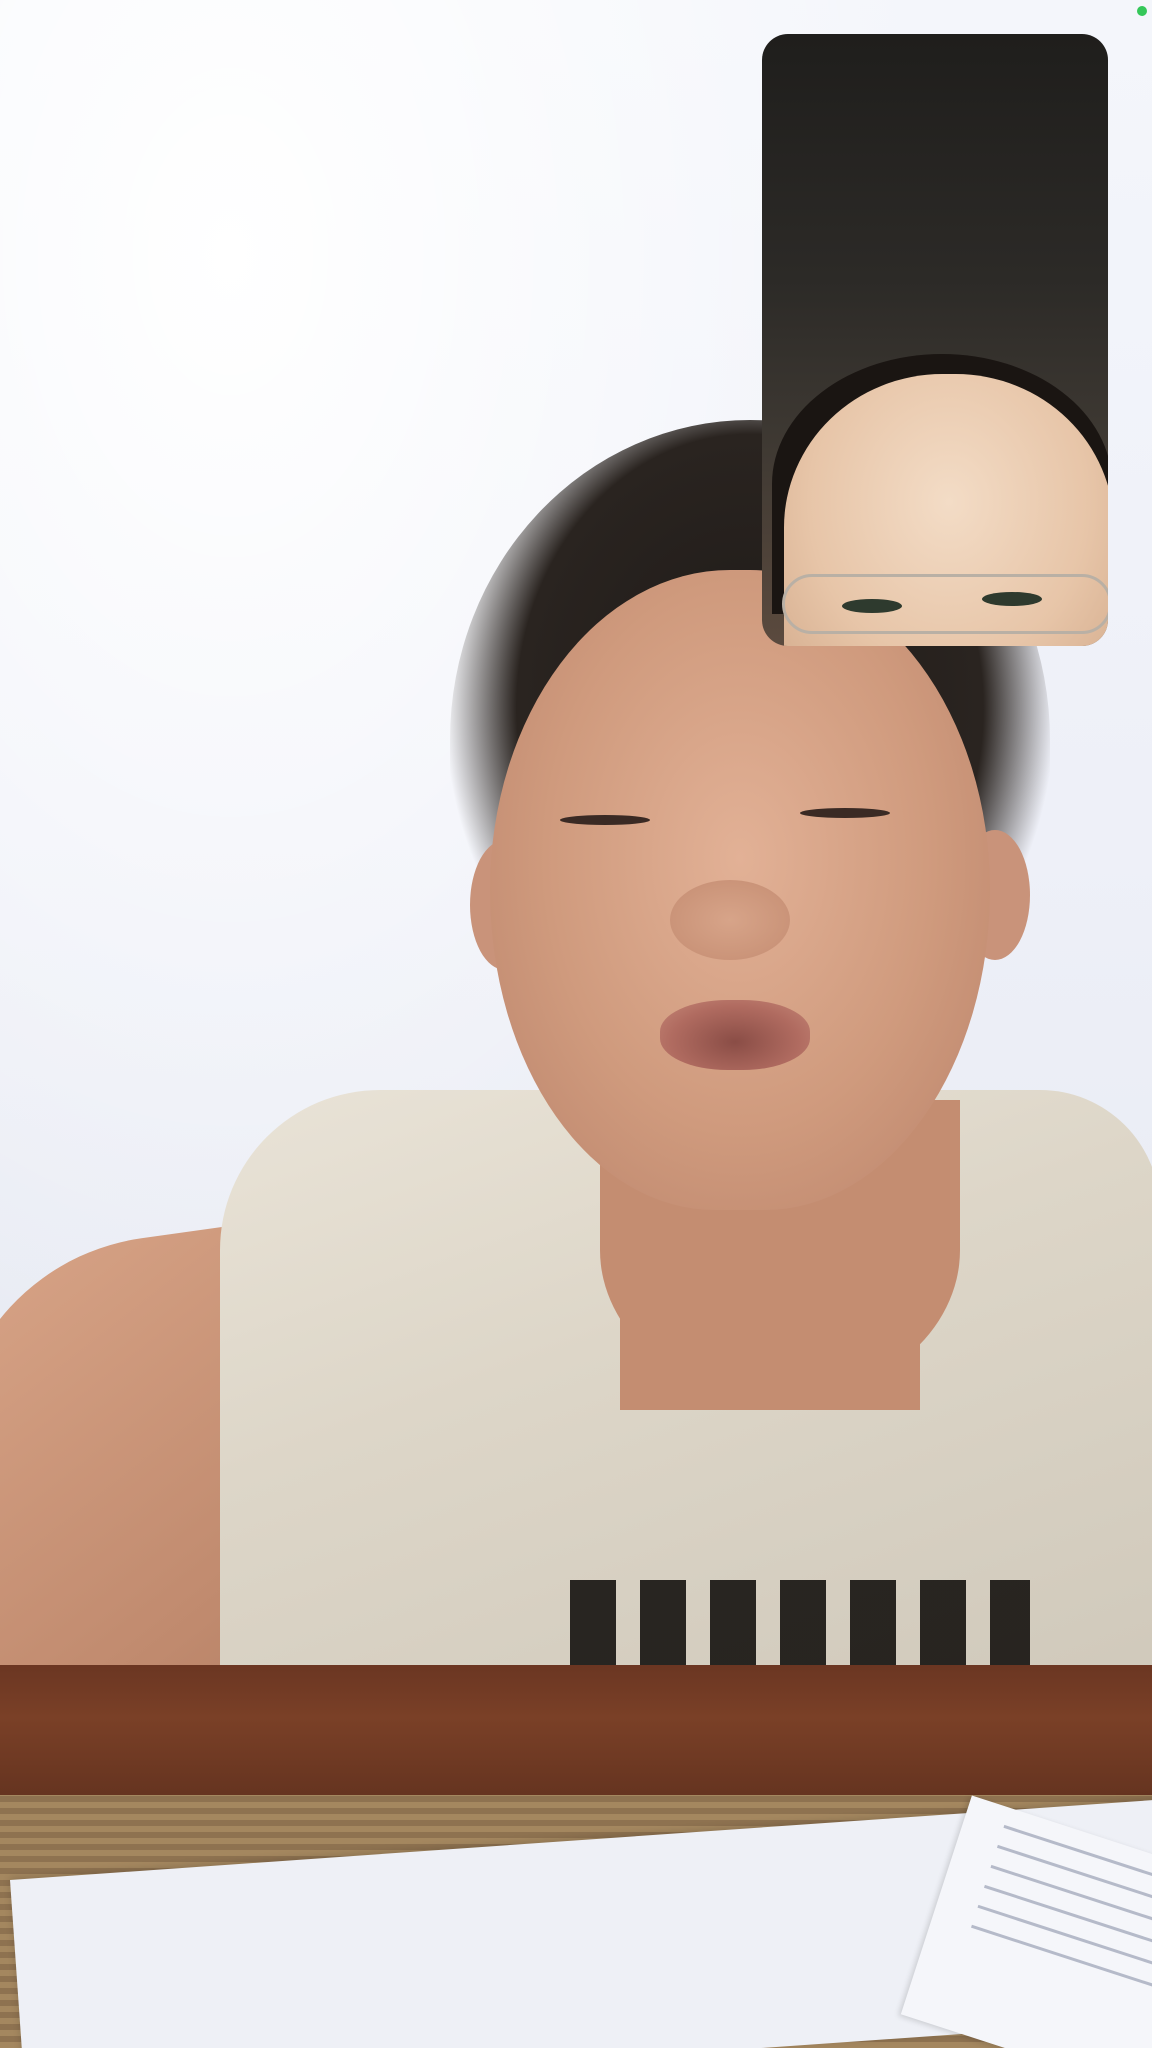  Describe the element at coordinates (845, 813) in the screenshot. I see `remote-person-eye-right` at that location.